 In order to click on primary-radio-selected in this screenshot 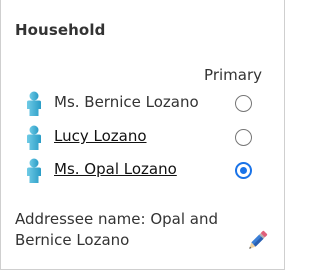, I will do `click(243, 170)`.